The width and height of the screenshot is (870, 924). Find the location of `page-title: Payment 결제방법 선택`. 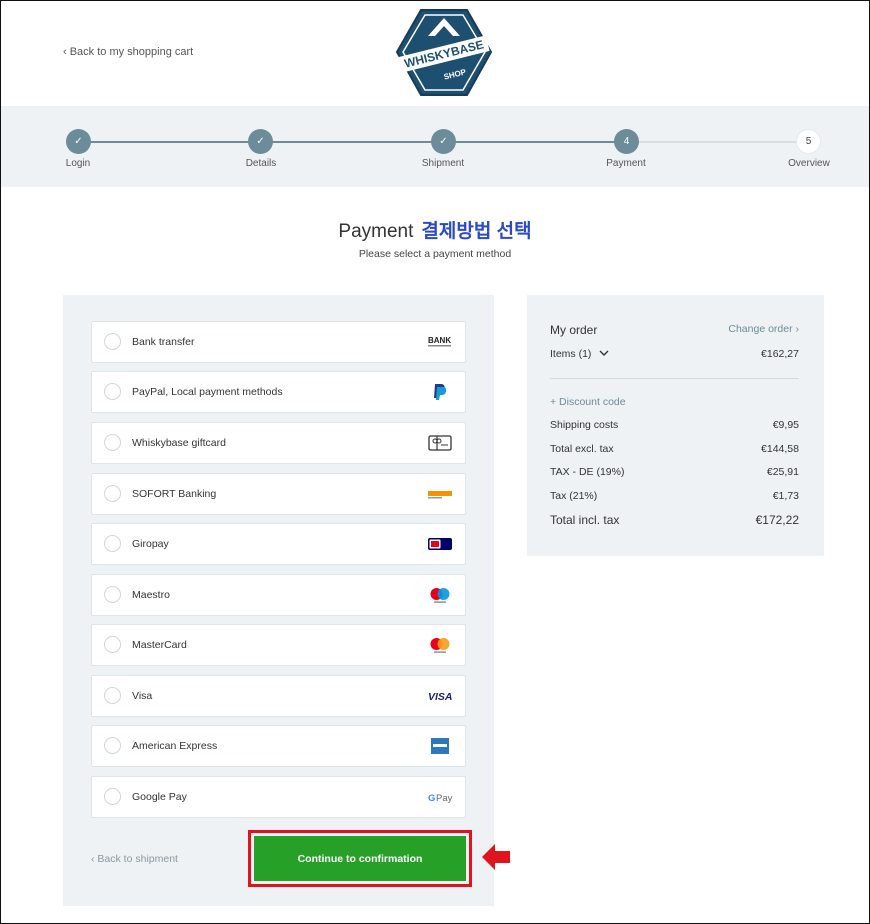

page-title: Payment 결제방법 선택 is located at coordinates (435, 229).